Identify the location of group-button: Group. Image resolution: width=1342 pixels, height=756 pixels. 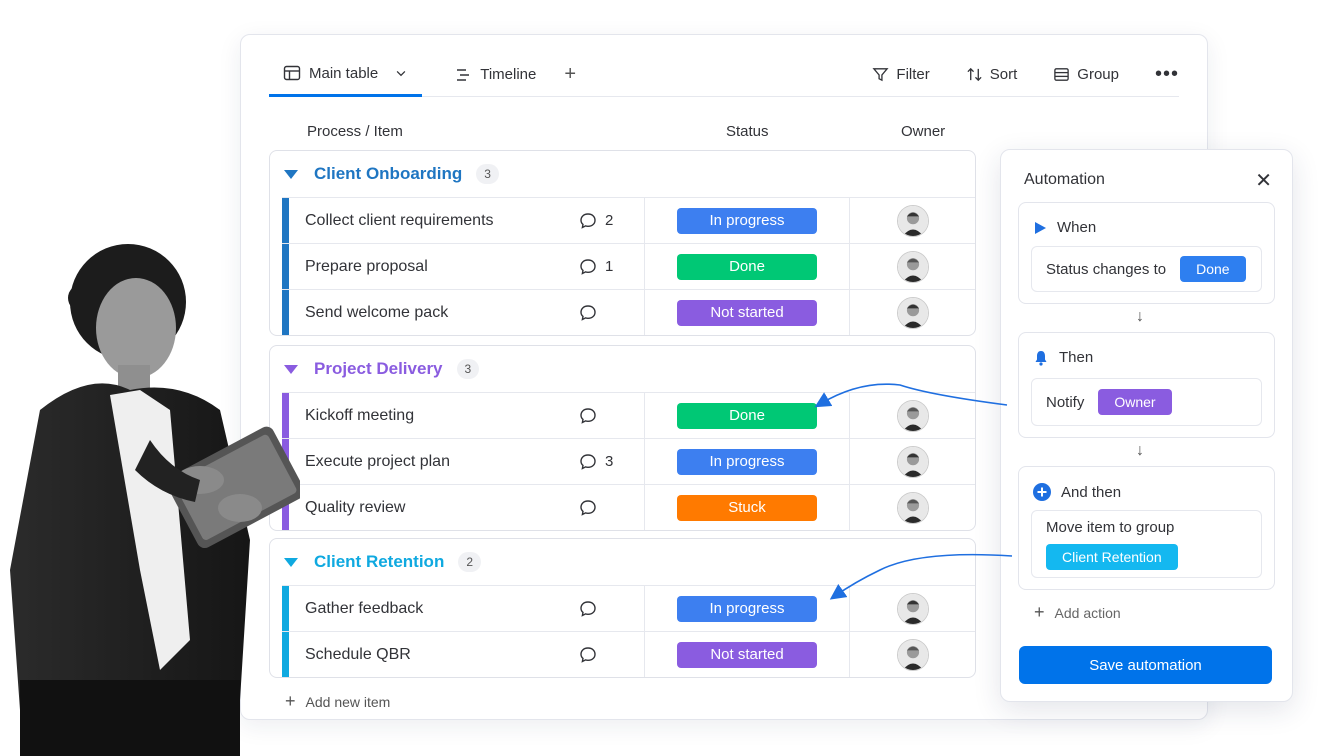
(1086, 74).